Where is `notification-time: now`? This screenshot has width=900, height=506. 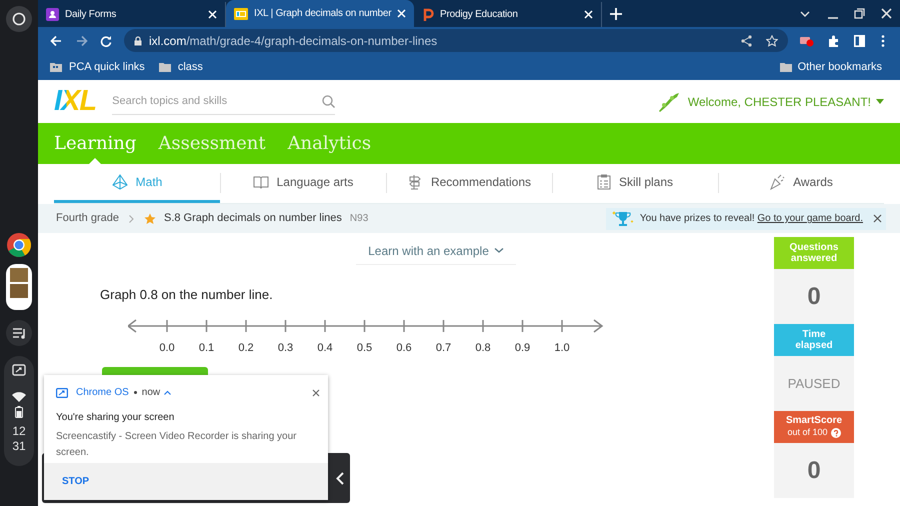 notification-time: now is located at coordinates (151, 393).